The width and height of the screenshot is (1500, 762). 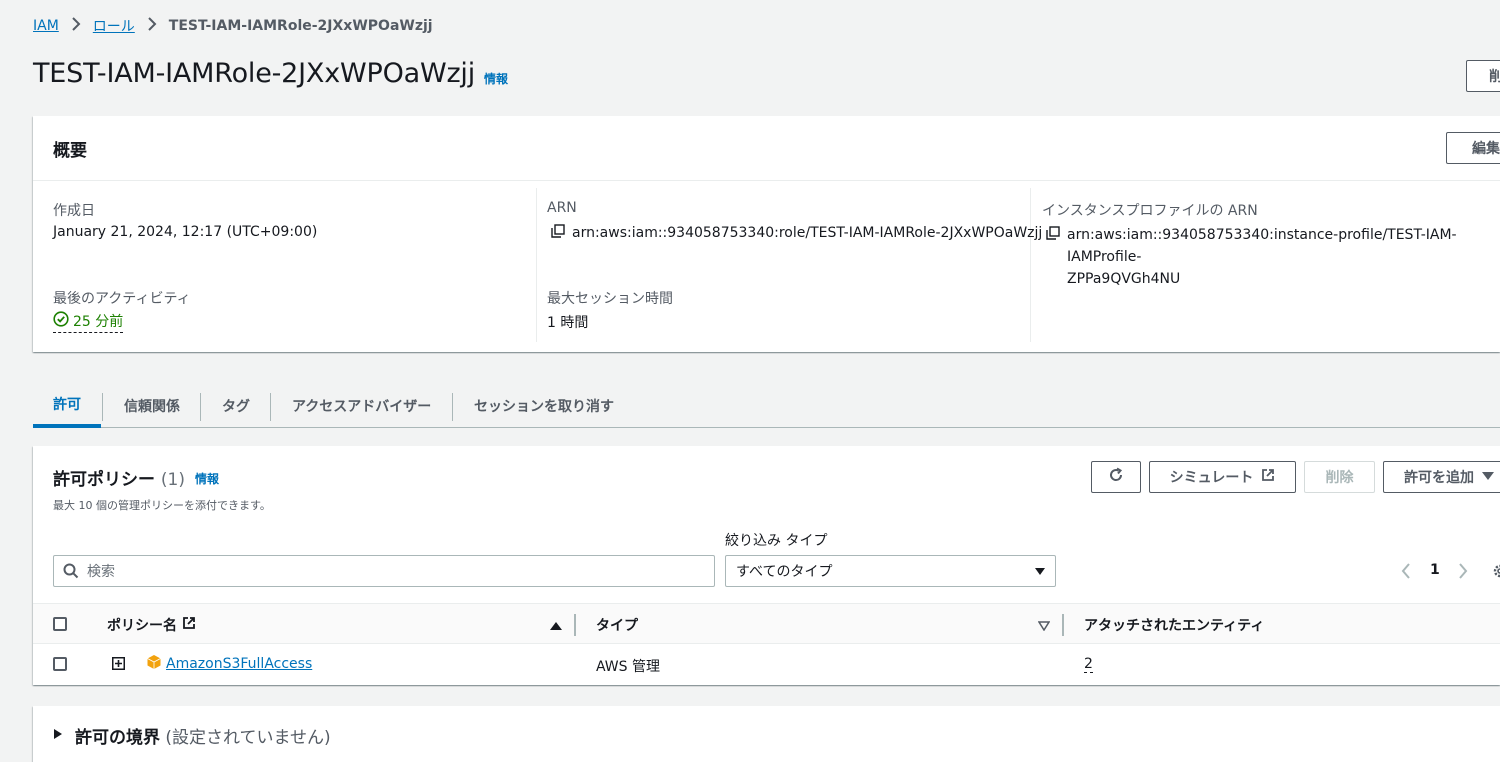 What do you see at coordinates (766, 623) in the screenshot?
I see `policies-table-header: ポリシー名 タイプ アタッチされたエンティティ` at bounding box center [766, 623].